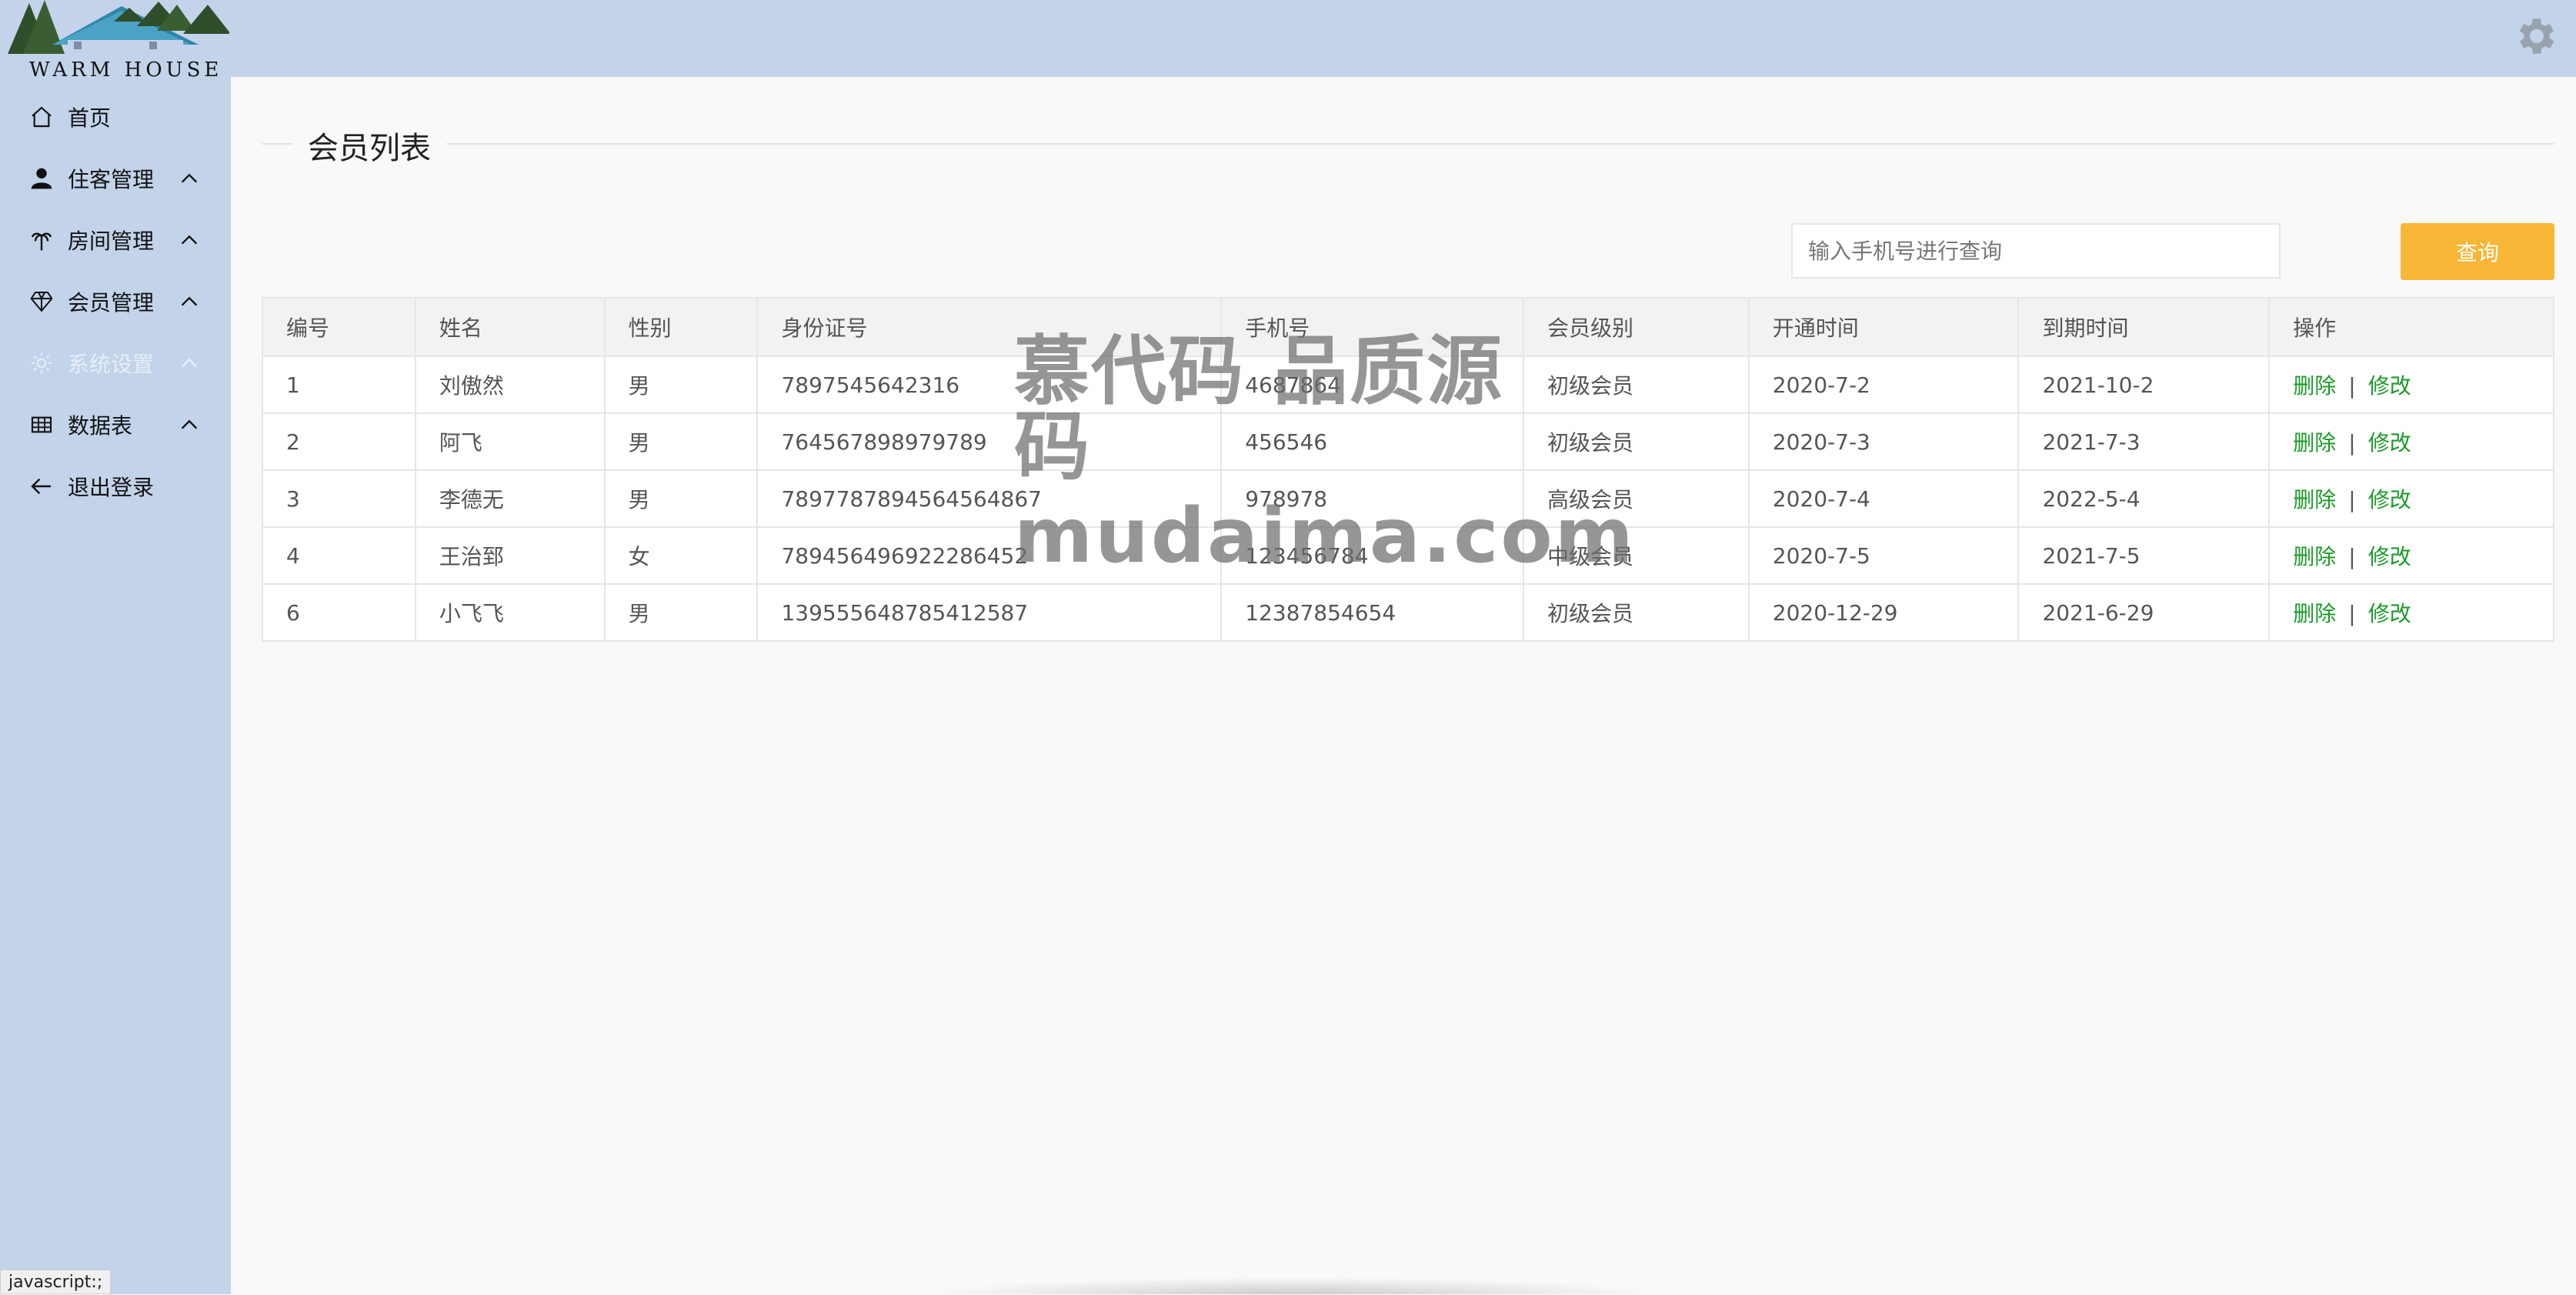 The image size is (2576, 1295). Describe the element at coordinates (112, 487) in the screenshot. I see `sidebar-item-label: 退出登录` at that location.